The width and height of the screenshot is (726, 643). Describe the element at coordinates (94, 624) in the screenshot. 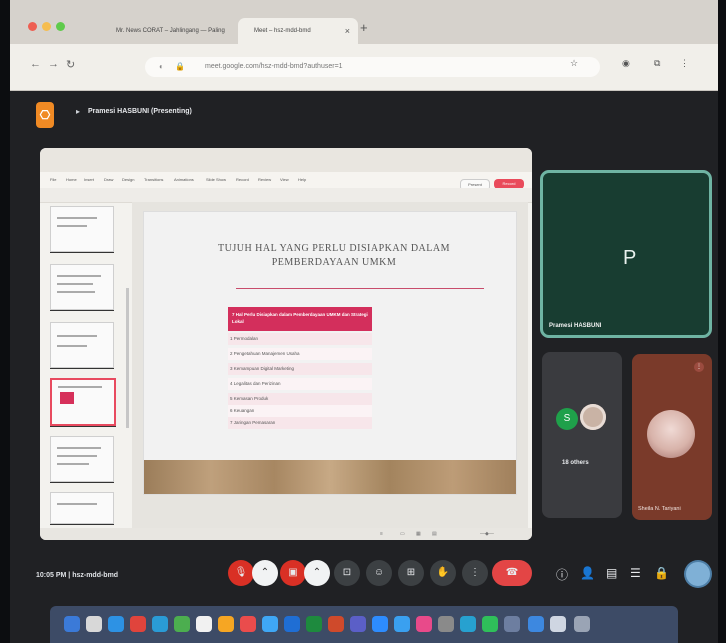

I see `launchpad-icon` at that location.